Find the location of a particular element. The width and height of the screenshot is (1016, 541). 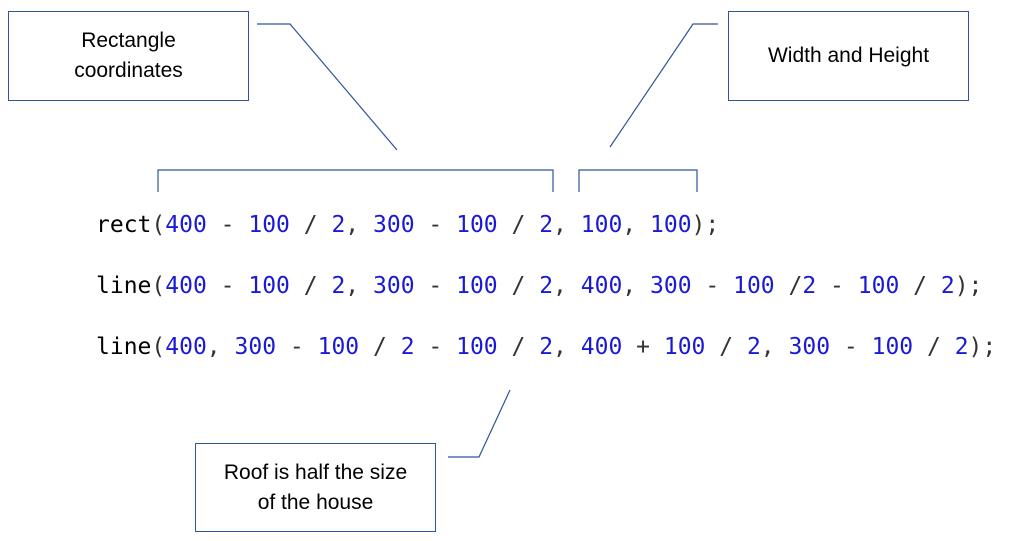

leader-rectangle-coordinates is located at coordinates (327, 87).